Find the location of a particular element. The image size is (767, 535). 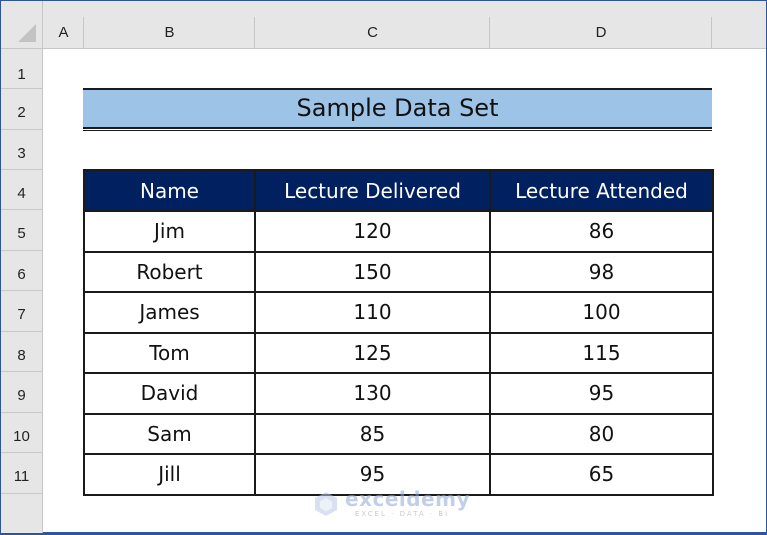

row-header-10: 10 is located at coordinates (21, 433).